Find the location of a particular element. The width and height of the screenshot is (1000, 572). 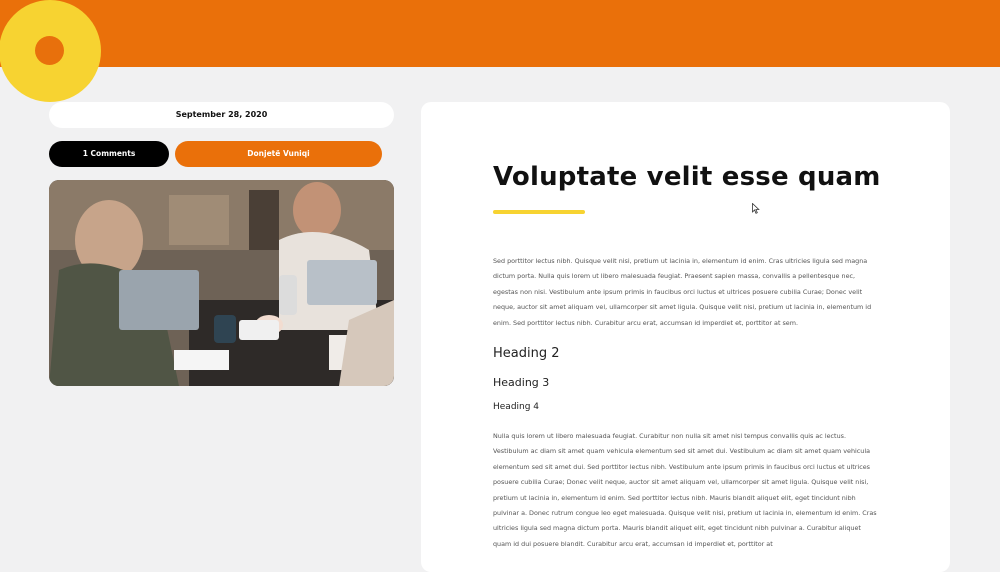

site-logo is located at coordinates (50, 51).